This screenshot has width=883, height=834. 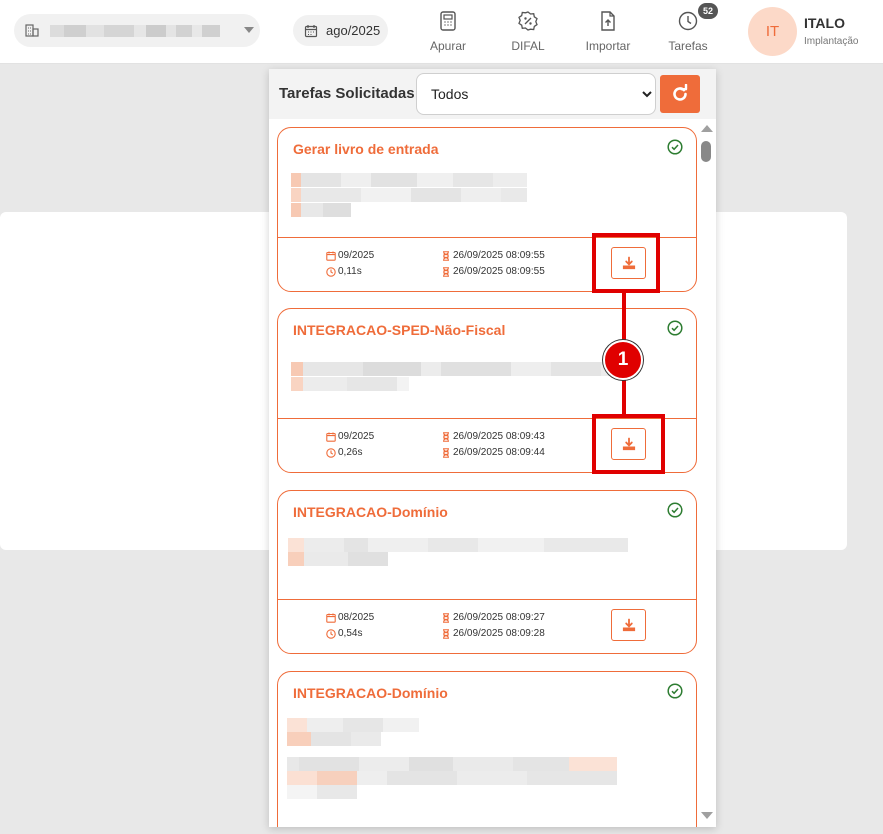 I want to click on nav-importar-label: Importar, so click(x=608, y=46).